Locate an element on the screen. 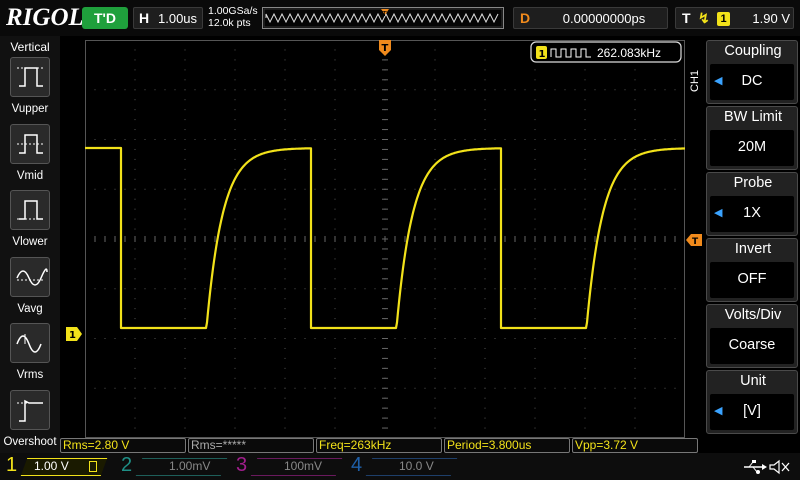  menu-item-title: Probe is located at coordinates (753, 183).